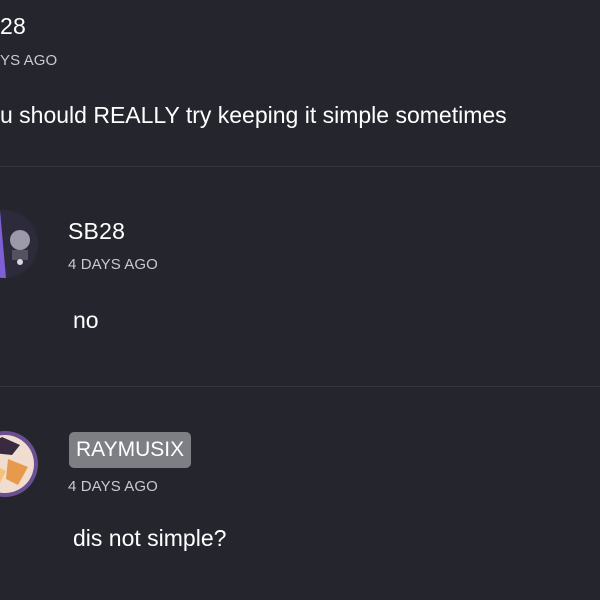 The height and width of the screenshot is (600, 600). I want to click on username-badge: RAYMUSIX, so click(130, 450).